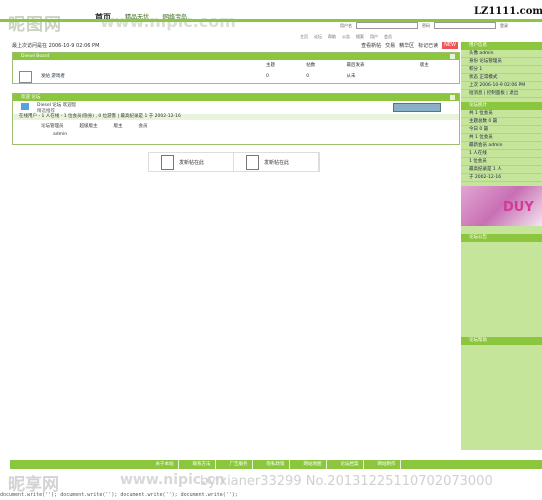 This screenshot has width=542, height=500. I want to click on stats-row: 1 位会员, so click(501, 162).